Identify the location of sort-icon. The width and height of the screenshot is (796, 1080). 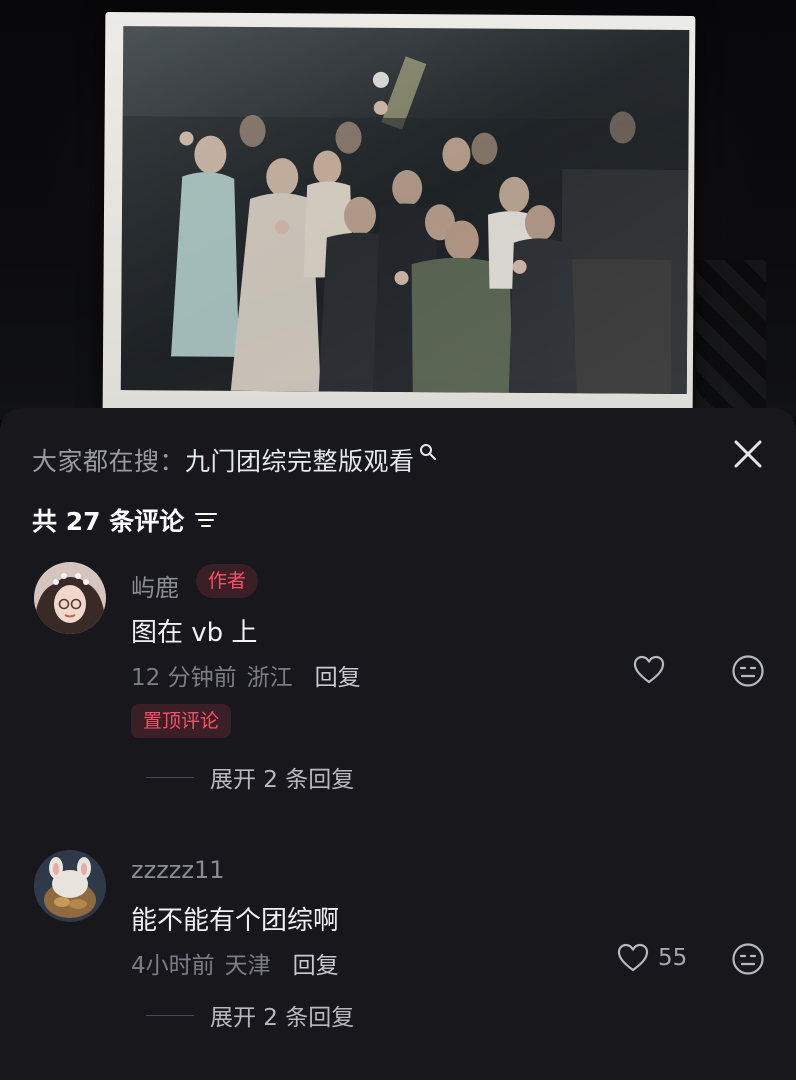
(206, 520).